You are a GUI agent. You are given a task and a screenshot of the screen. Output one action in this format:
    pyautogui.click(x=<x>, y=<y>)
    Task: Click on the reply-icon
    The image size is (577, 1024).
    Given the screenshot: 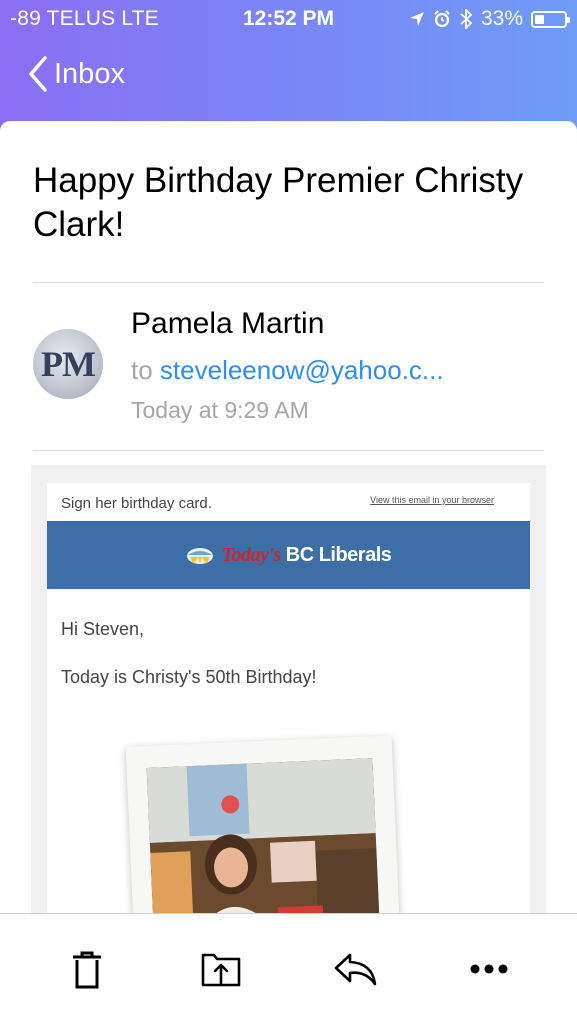 What is the action you would take?
    pyautogui.click(x=355, y=969)
    